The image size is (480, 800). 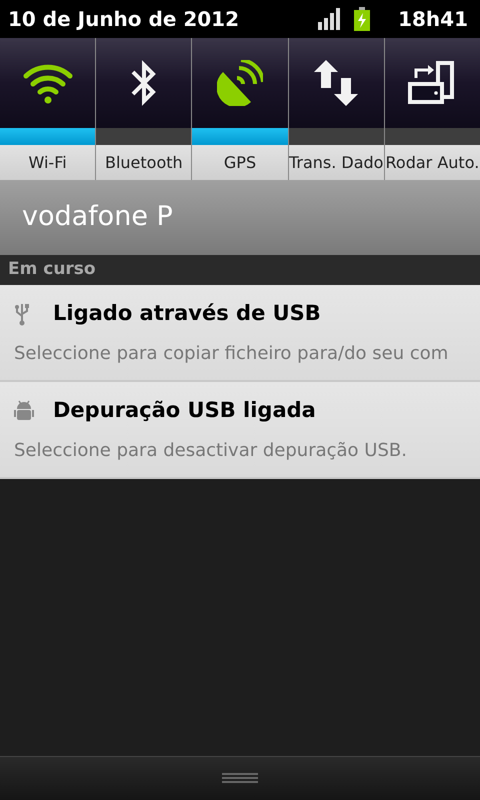 I want to click on satellite-dish-icon, so click(x=240, y=83).